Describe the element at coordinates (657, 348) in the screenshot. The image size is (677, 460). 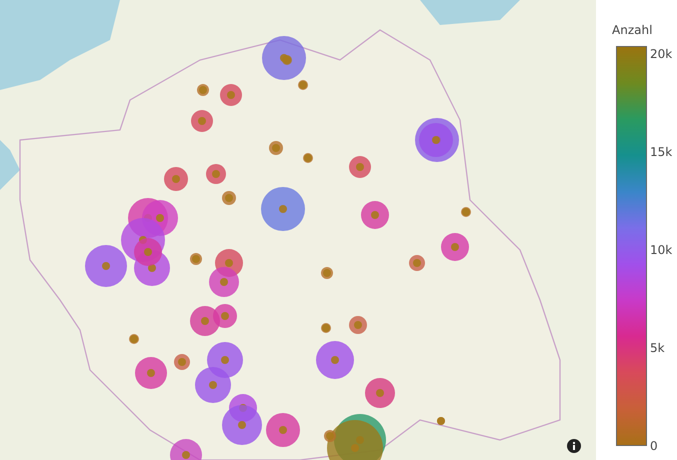
I see `colorbar-tick-label: 5k` at that location.